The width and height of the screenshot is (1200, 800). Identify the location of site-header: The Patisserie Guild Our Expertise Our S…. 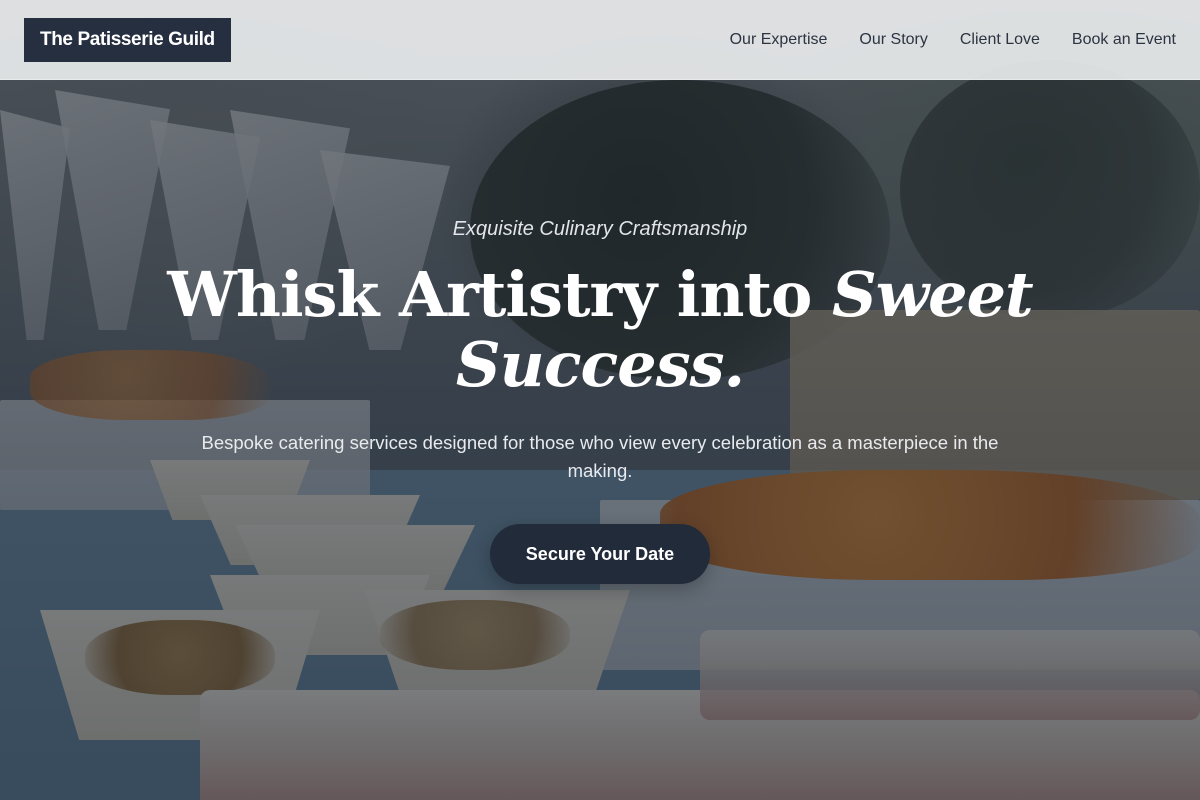
(600, 40).